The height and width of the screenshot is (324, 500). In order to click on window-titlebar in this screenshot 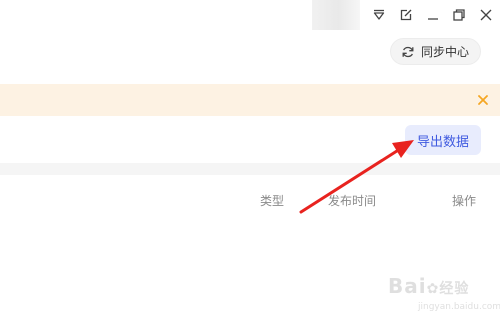, I will do `click(250, 17)`.